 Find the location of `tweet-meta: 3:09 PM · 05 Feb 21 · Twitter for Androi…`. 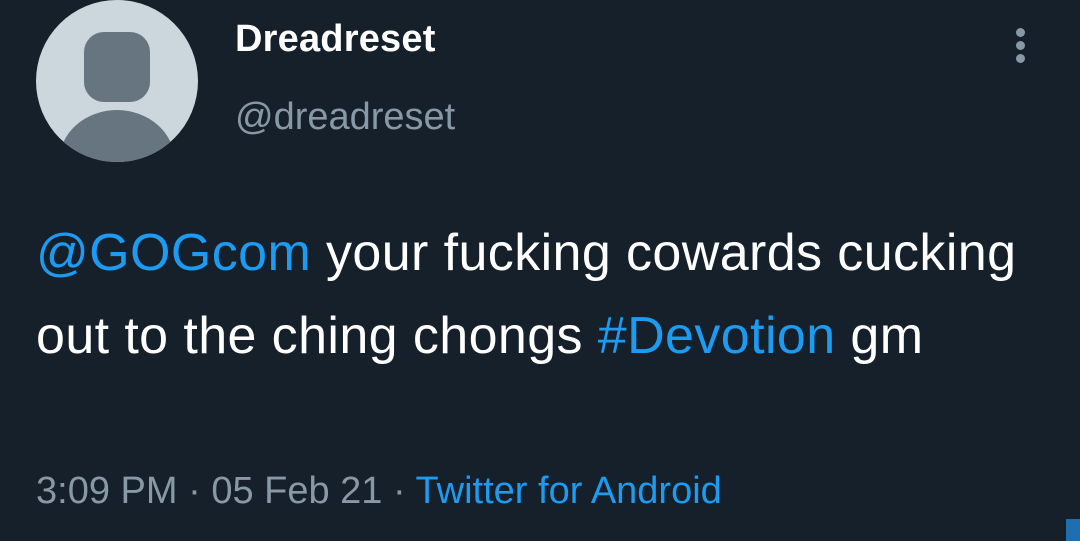

tweet-meta: 3:09 PM · 05 Feb 21 · Twitter for Androi… is located at coordinates (379, 491).